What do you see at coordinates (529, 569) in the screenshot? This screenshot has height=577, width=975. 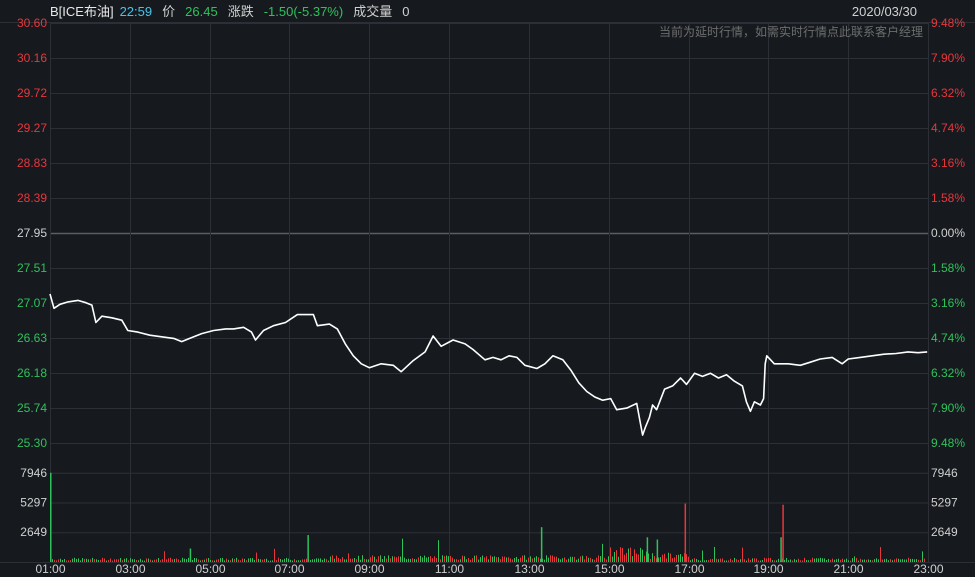 I see `time-tick-label: 13:00` at bounding box center [529, 569].